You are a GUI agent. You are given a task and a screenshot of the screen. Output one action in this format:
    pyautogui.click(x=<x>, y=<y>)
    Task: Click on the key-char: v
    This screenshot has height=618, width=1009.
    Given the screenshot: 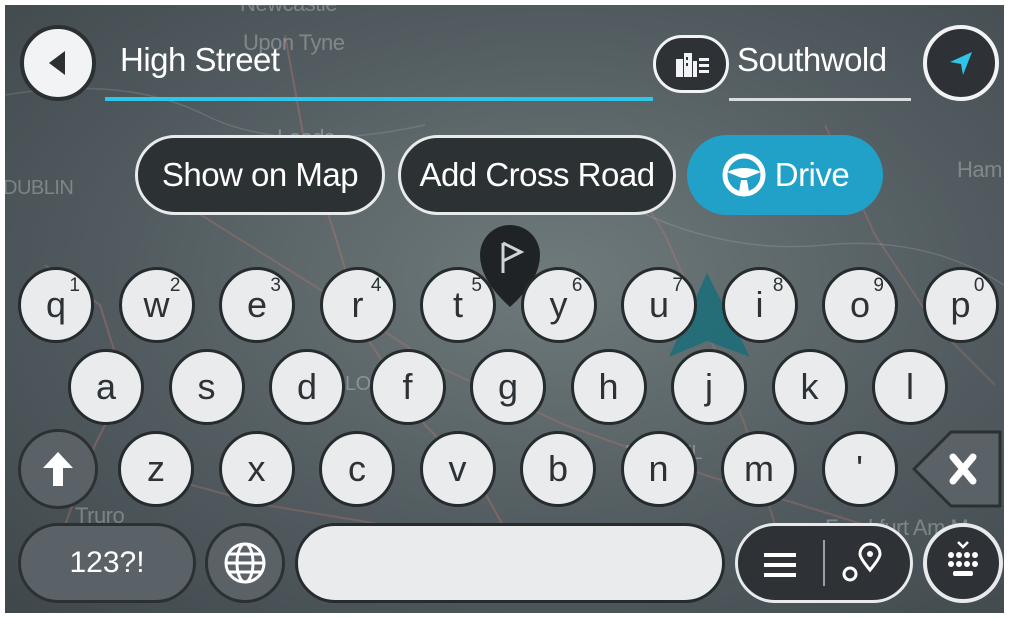 What is the action you would take?
    pyautogui.click(x=457, y=468)
    